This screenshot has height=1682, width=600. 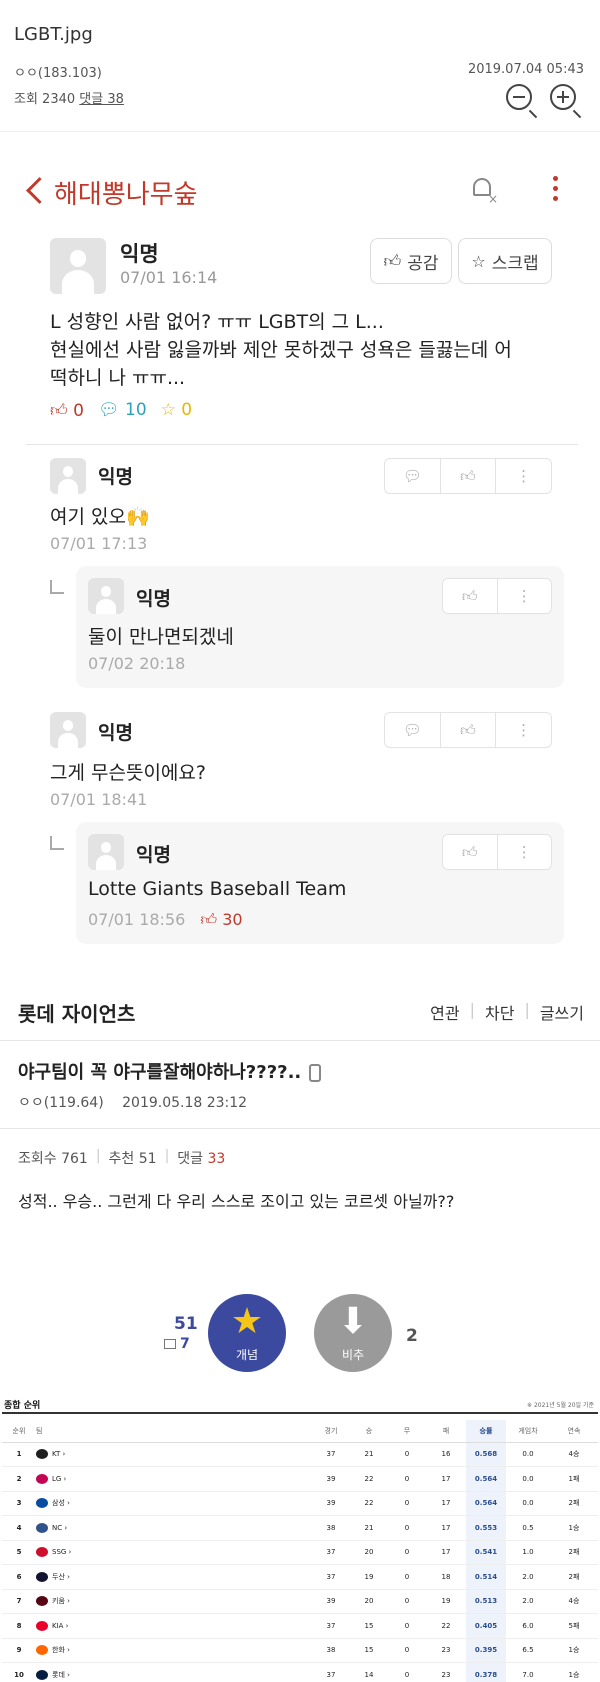 I want to click on back-arrow-icon, so click(x=37, y=190).